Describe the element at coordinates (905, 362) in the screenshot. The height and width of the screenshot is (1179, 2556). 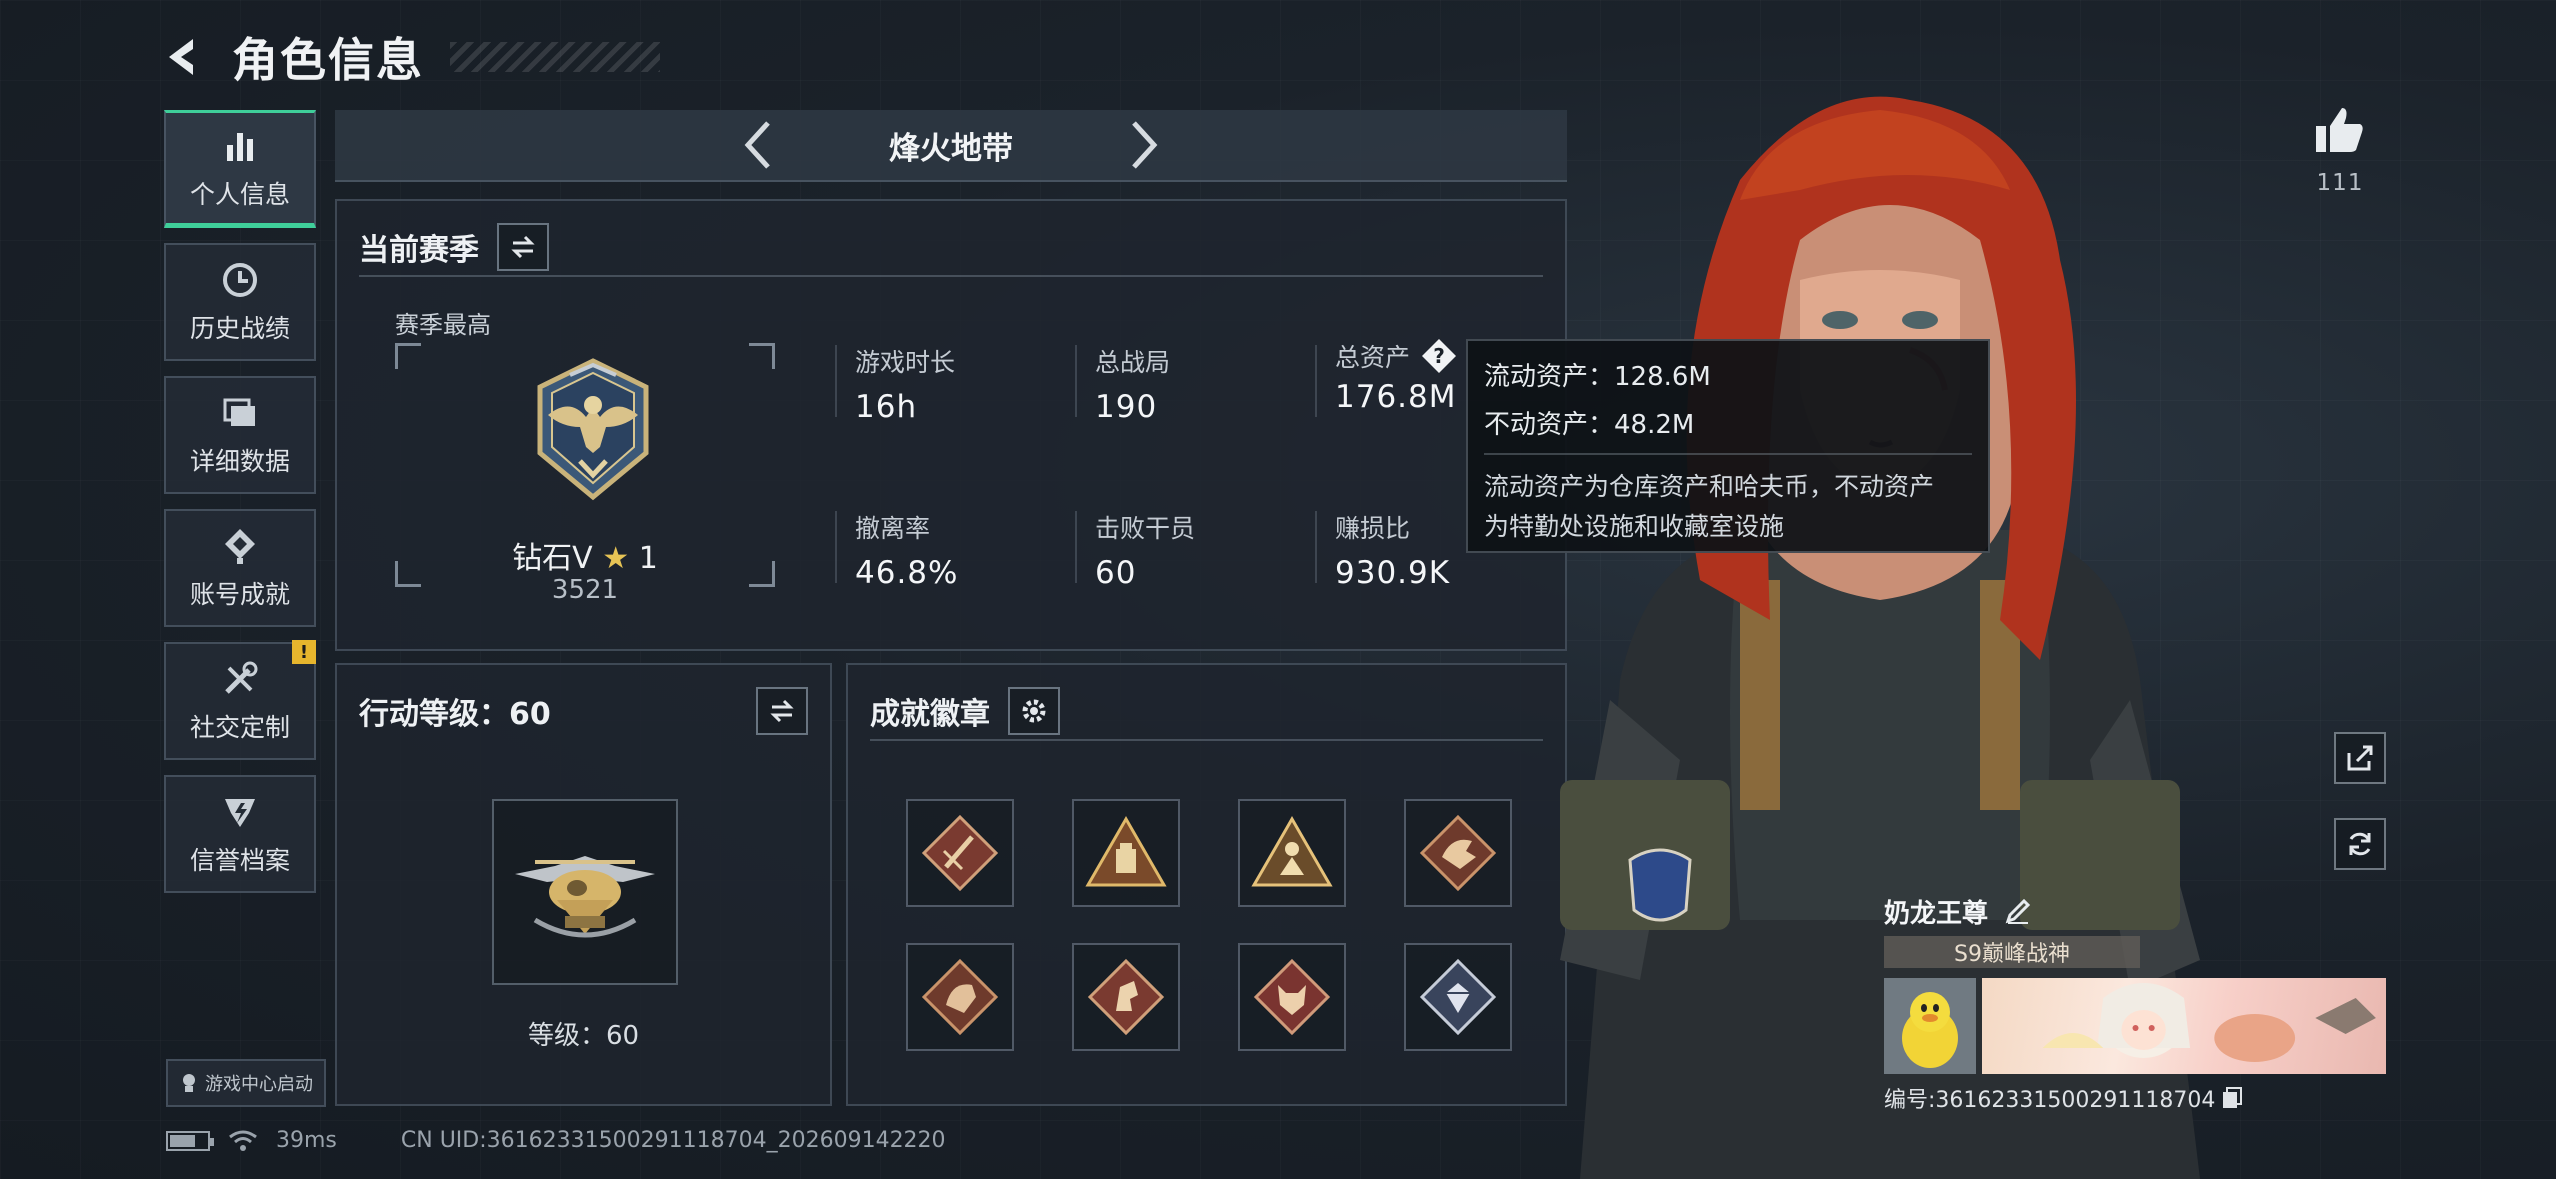
I see `stat-label: 游戏时长` at that location.